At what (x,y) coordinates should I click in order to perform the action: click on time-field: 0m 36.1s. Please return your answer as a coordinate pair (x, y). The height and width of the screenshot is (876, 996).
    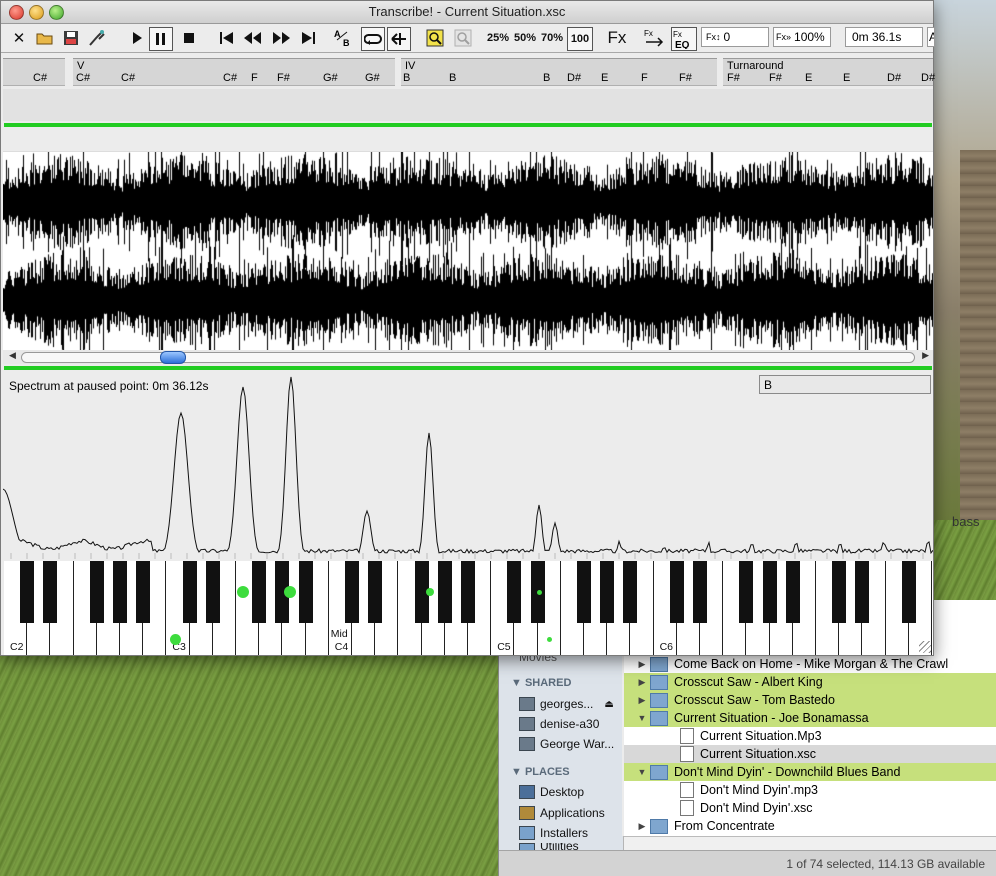
    Looking at the image, I should click on (884, 37).